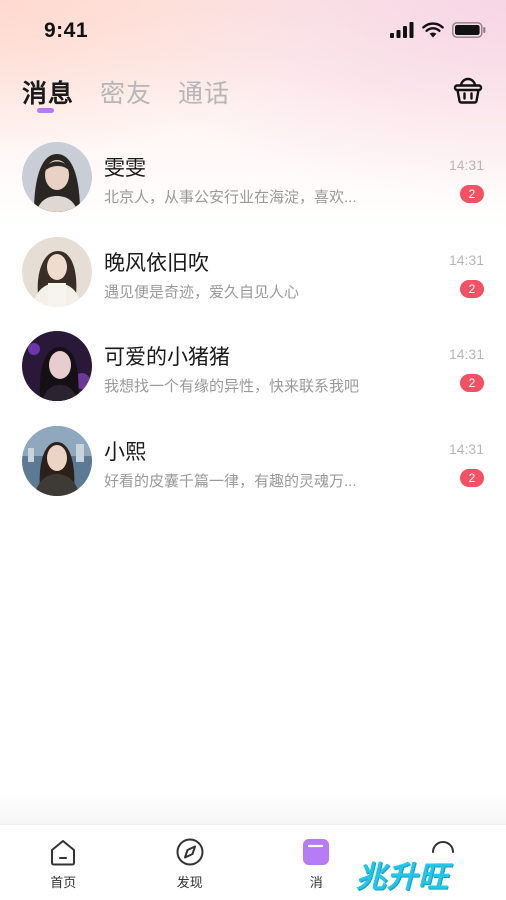 The width and height of the screenshot is (506, 900). I want to click on tab-messages: 消息, so click(48, 93).